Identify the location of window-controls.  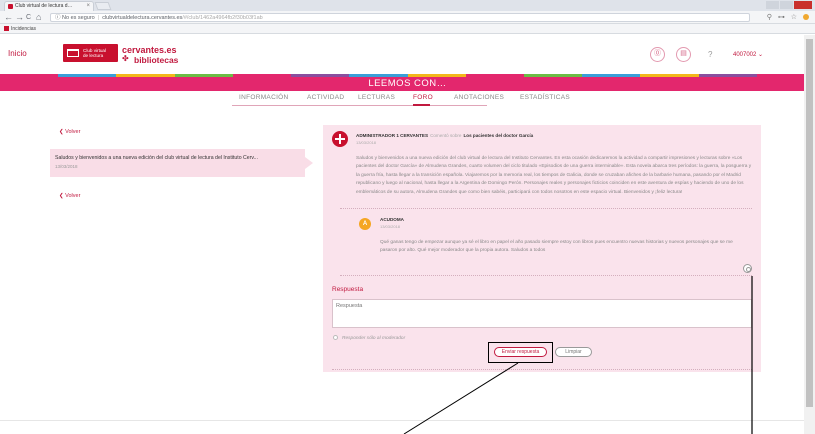
(788, 5).